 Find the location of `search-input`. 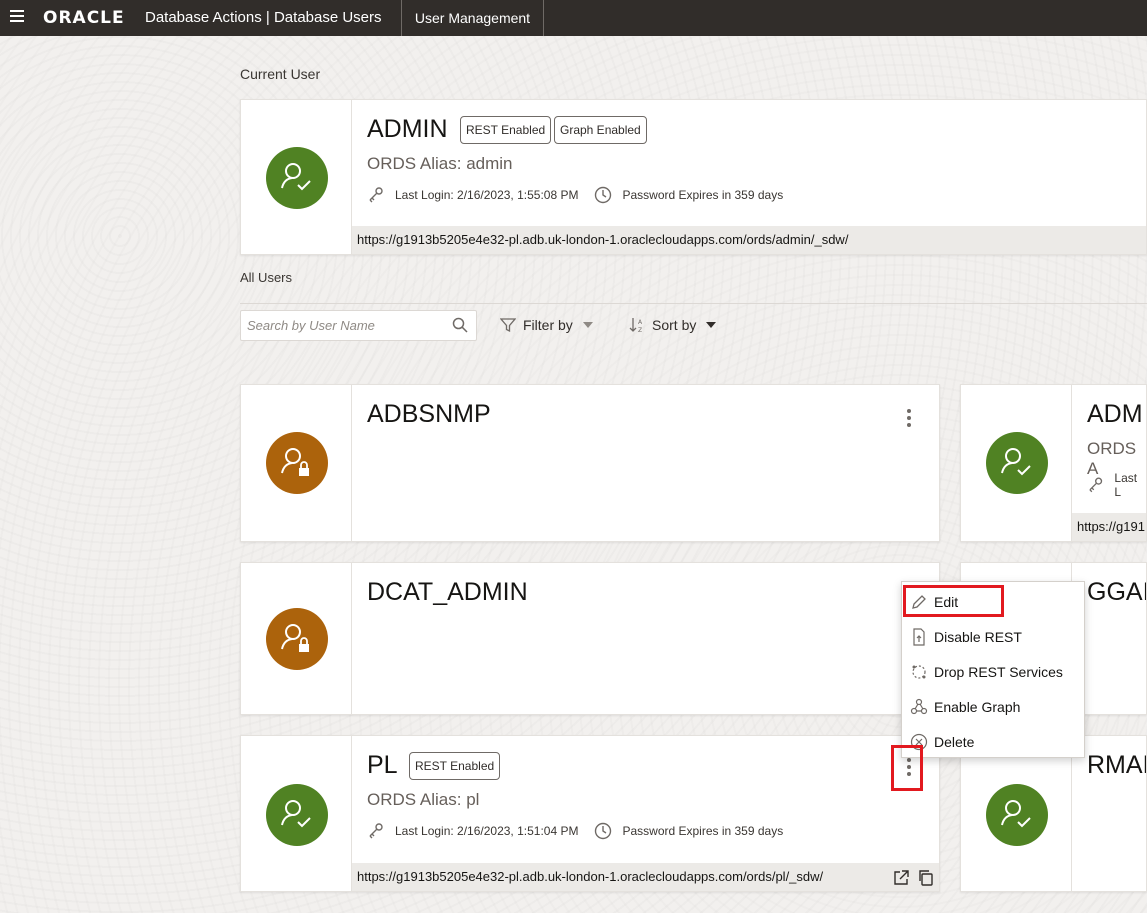

search-input is located at coordinates (358, 325).